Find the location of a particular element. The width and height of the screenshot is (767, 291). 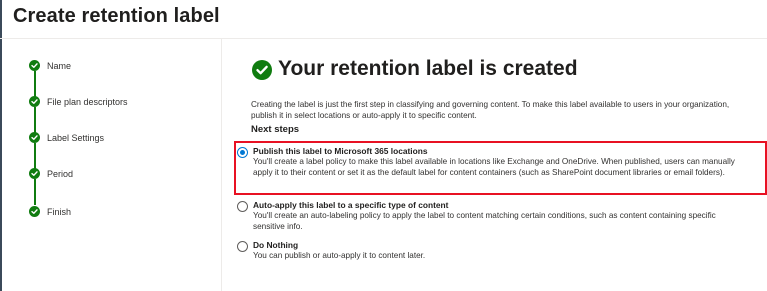

auto-apply-radio is located at coordinates (242, 206).